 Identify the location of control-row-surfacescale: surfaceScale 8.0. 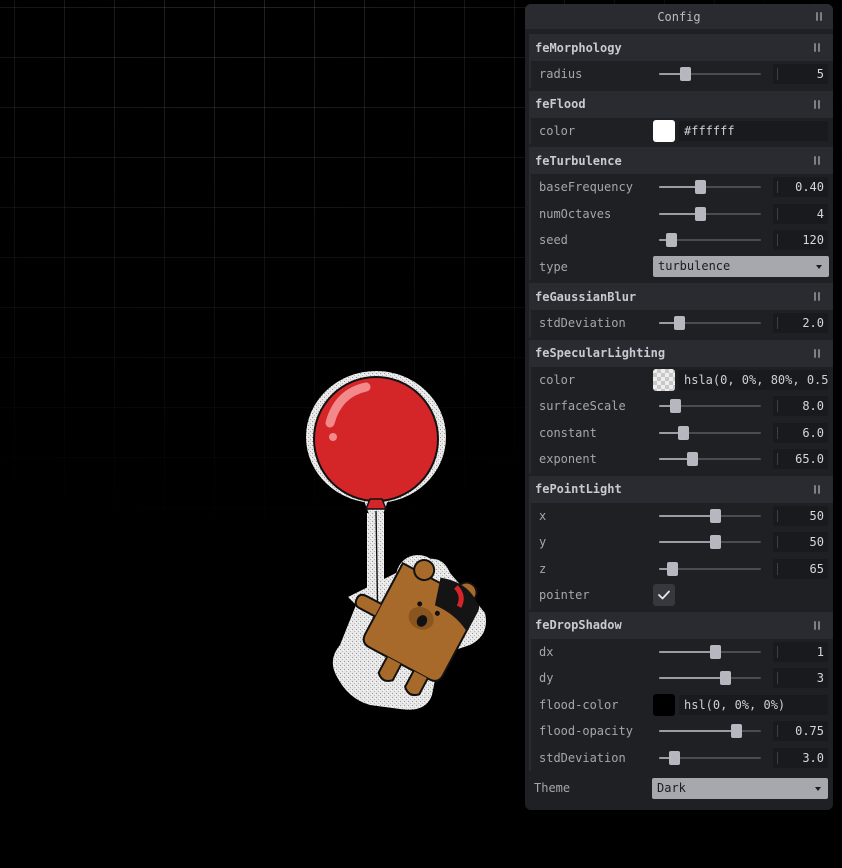
(682, 406).